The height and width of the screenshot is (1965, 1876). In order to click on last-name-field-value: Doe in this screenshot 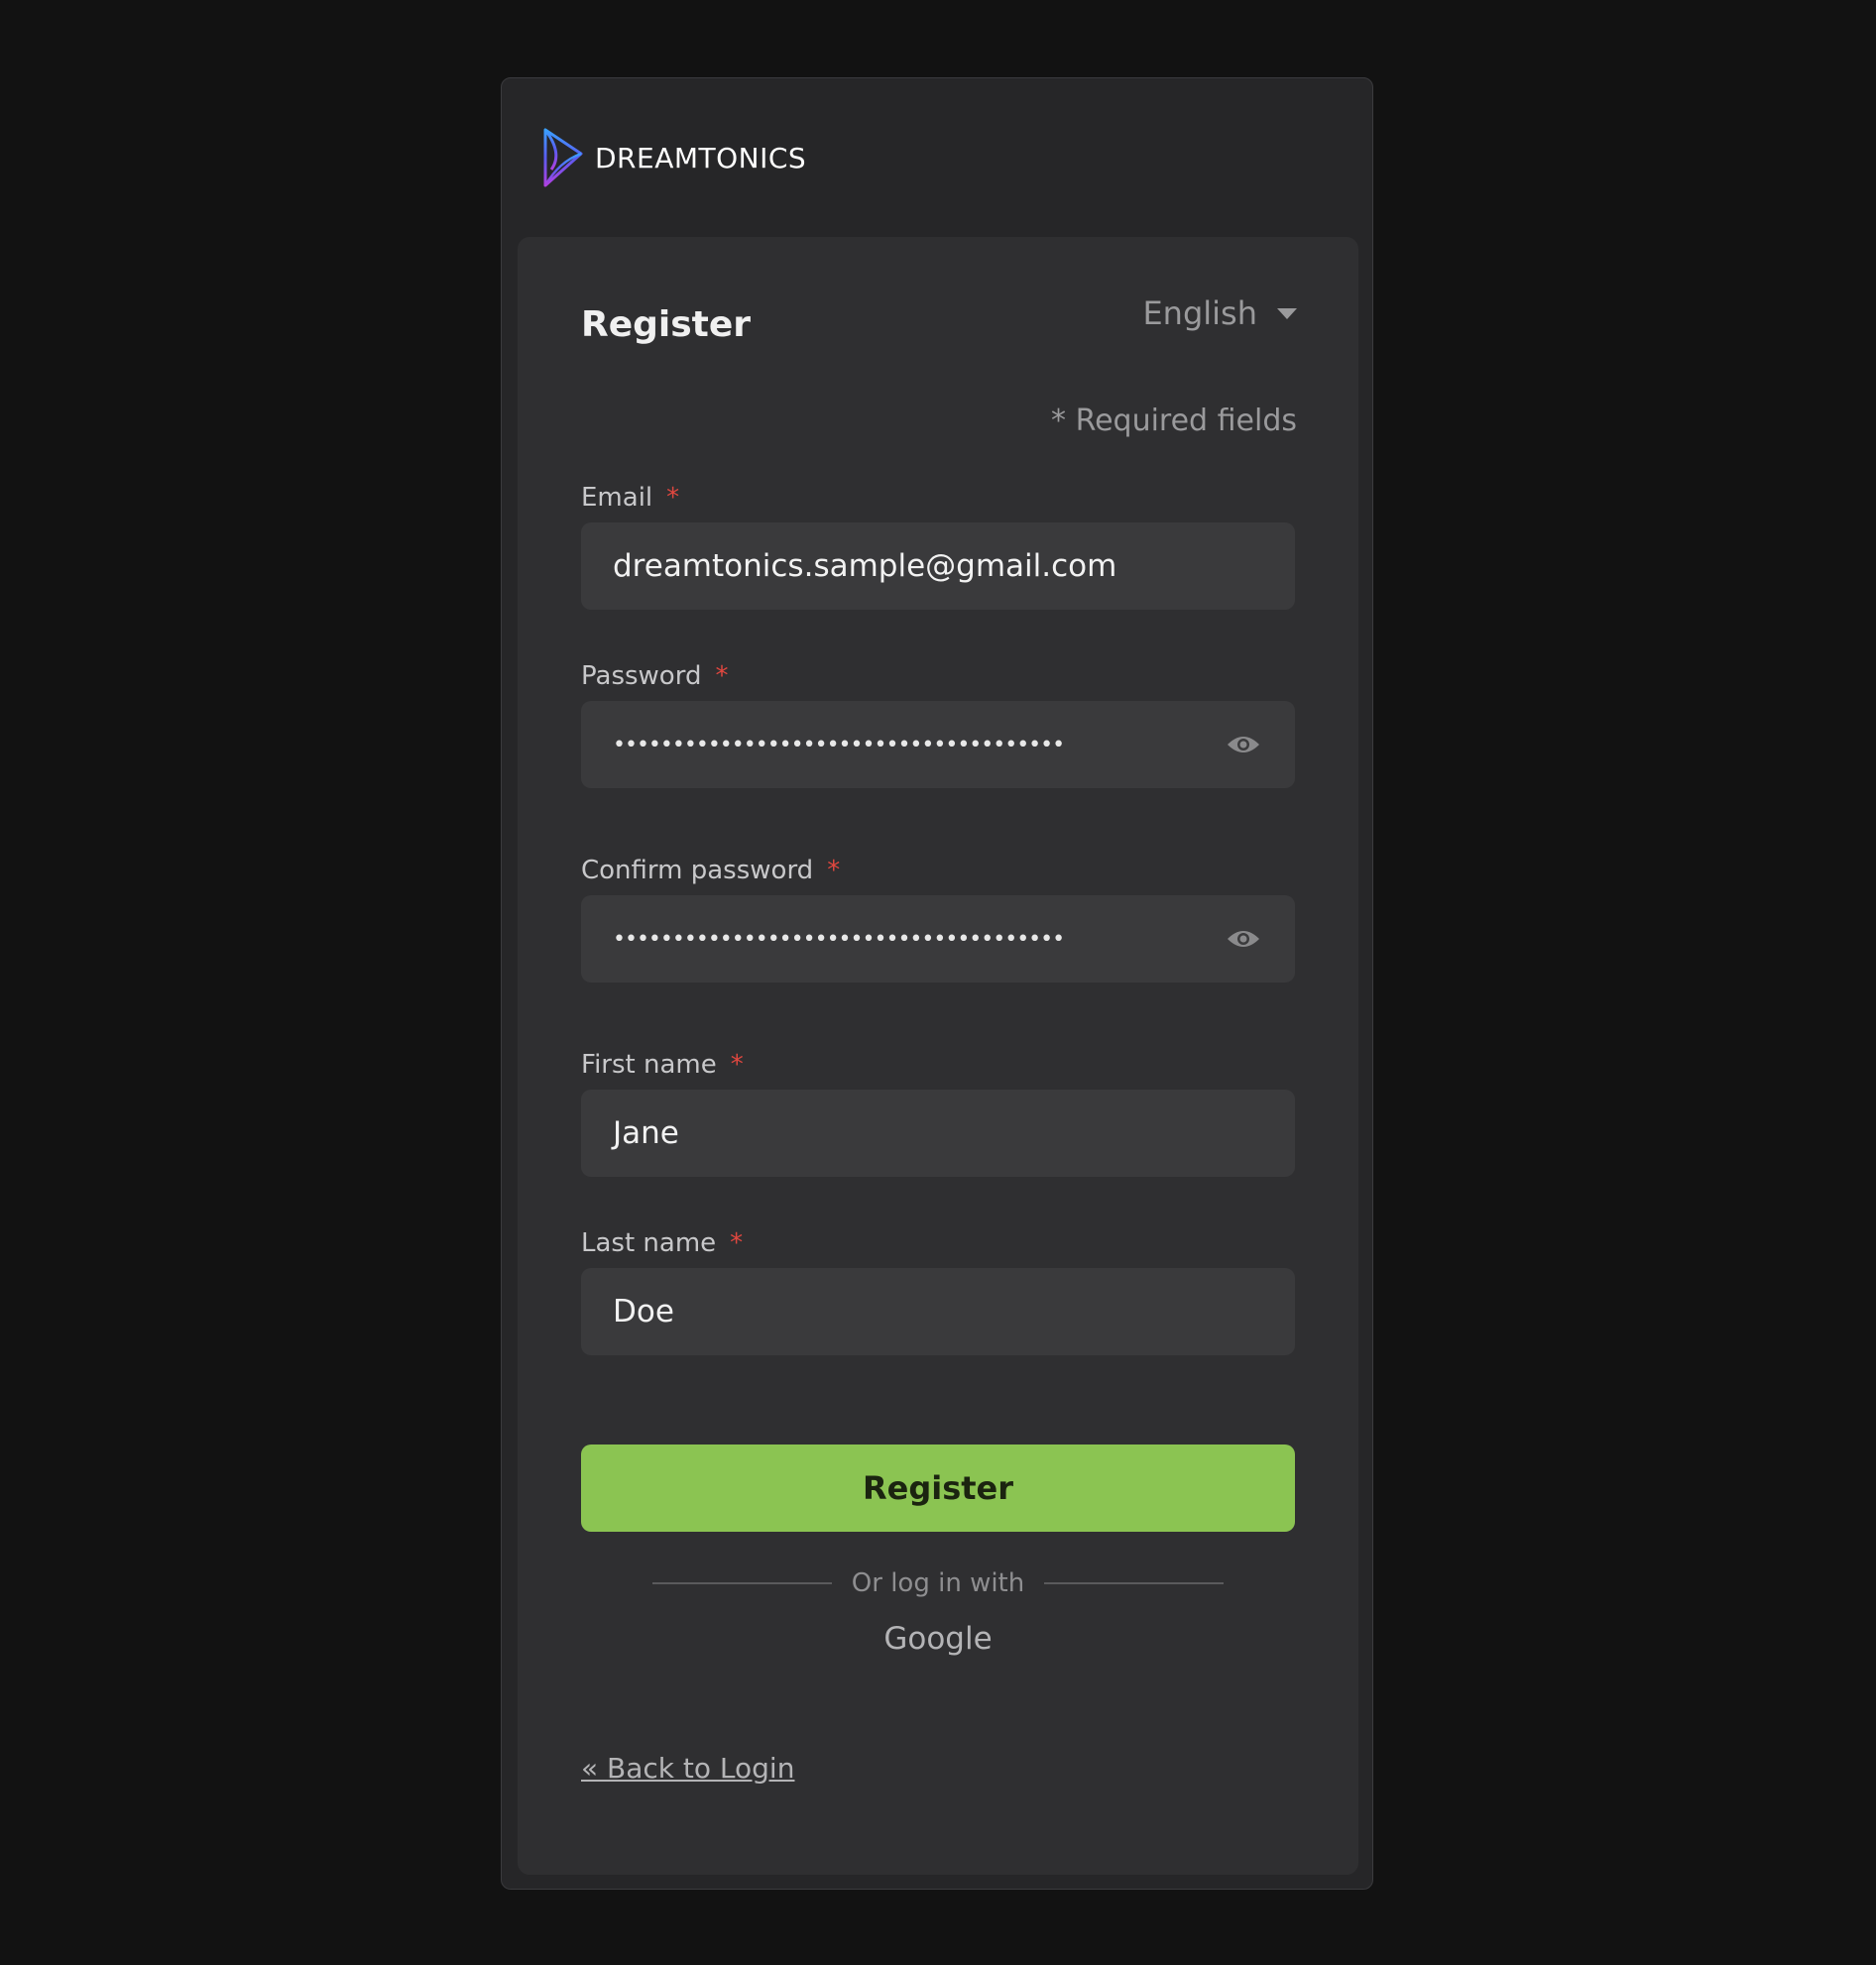, I will do `click(643, 1311)`.